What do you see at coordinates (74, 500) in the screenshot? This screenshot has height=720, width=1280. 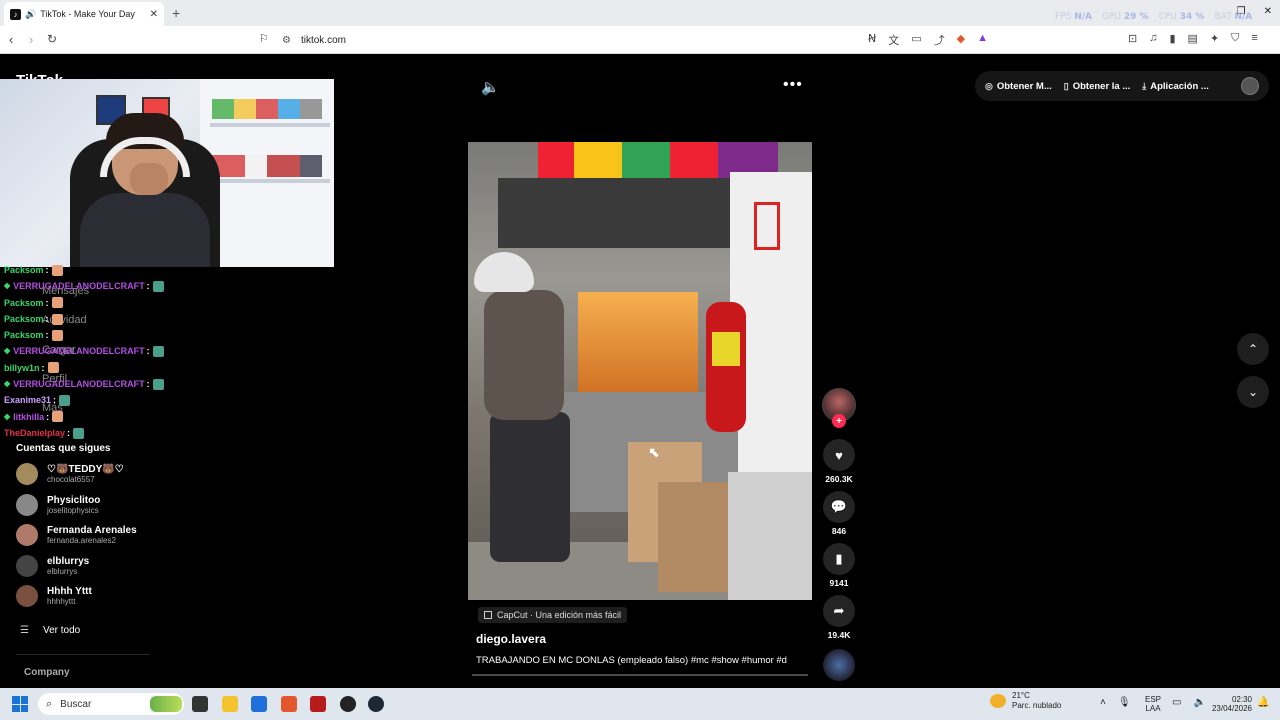 I see `account-name: Physiclitoo` at bounding box center [74, 500].